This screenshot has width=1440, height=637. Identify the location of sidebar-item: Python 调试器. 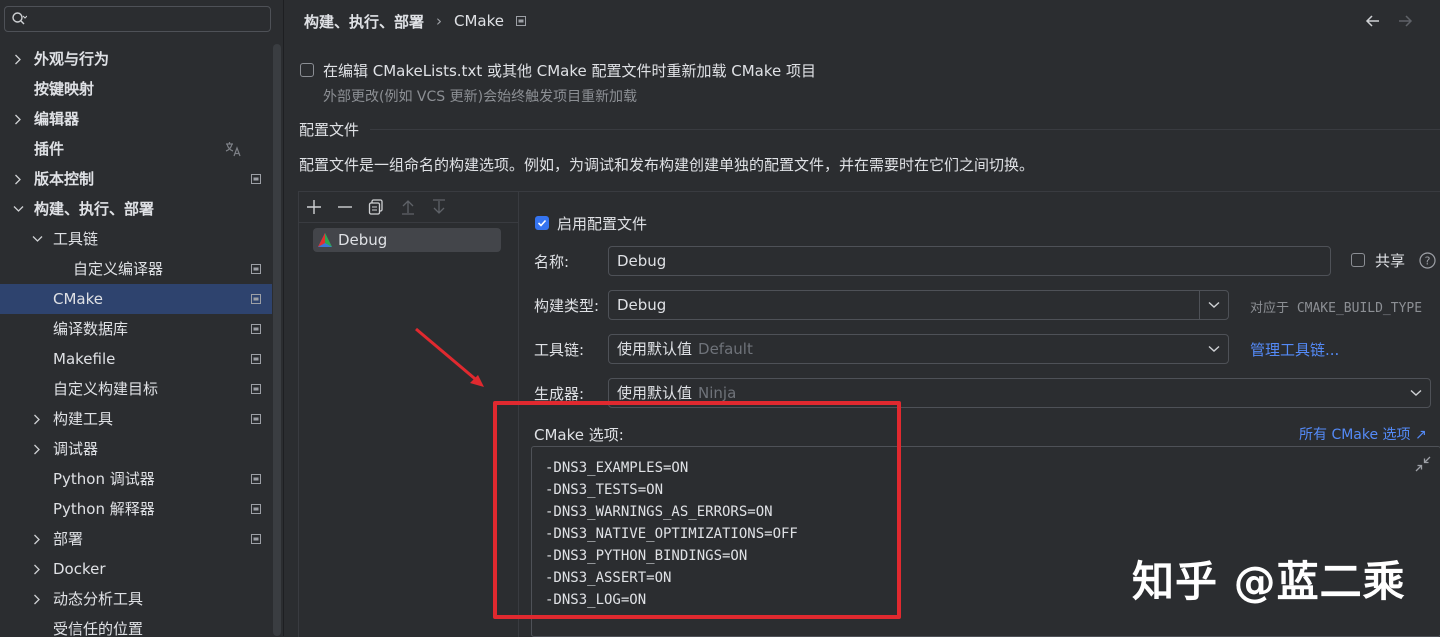
(136, 479).